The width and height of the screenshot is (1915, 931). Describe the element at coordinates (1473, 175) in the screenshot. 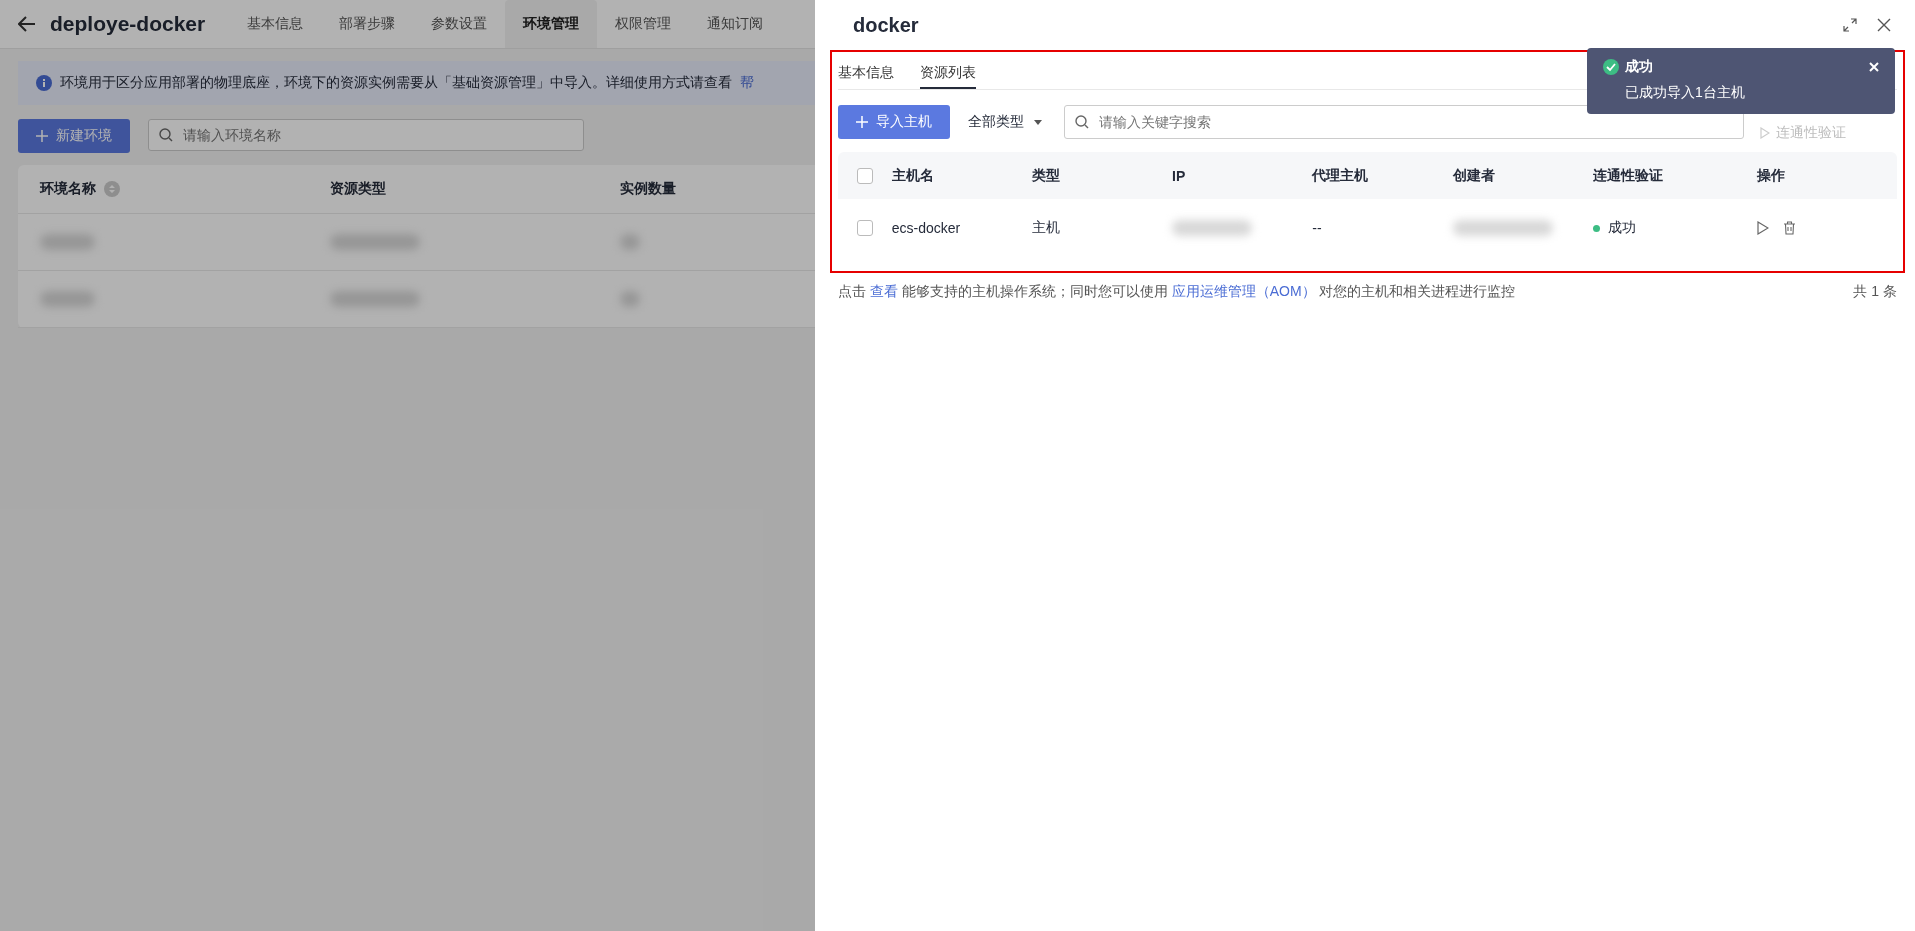

I see `column-header: 创建者` at that location.